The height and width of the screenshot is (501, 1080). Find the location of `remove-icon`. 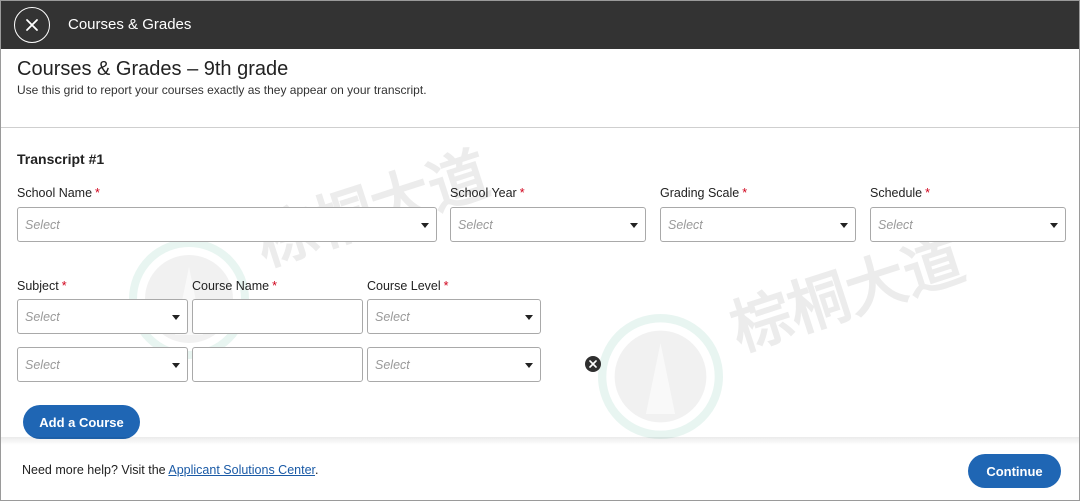

remove-icon is located at coordinates (593, 364).